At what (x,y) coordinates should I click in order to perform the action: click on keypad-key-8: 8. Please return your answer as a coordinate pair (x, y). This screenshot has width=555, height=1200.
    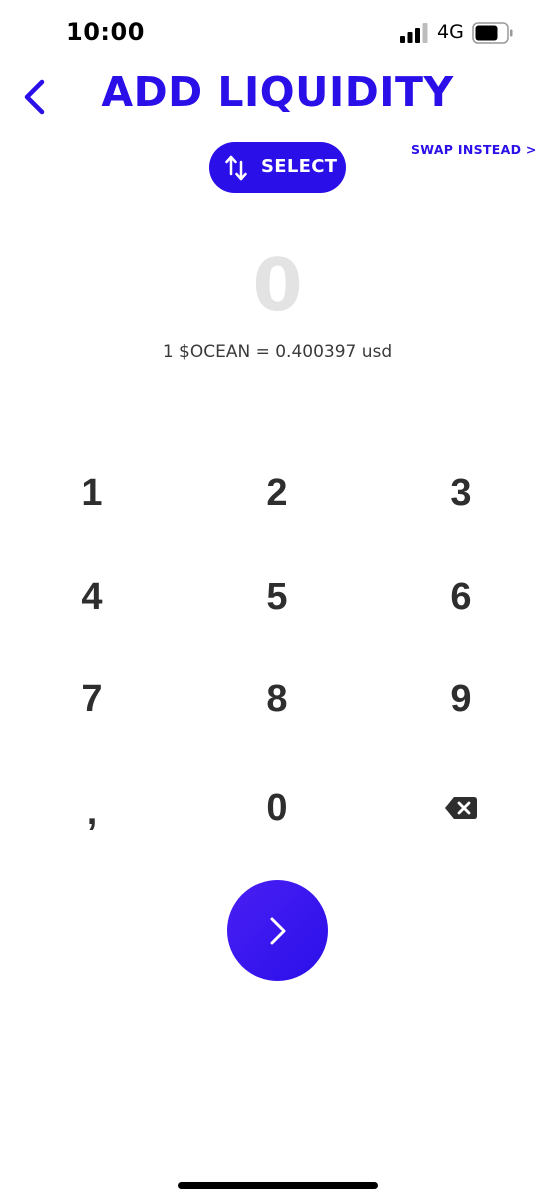
    Looking at the image, I should click on (277, 699).